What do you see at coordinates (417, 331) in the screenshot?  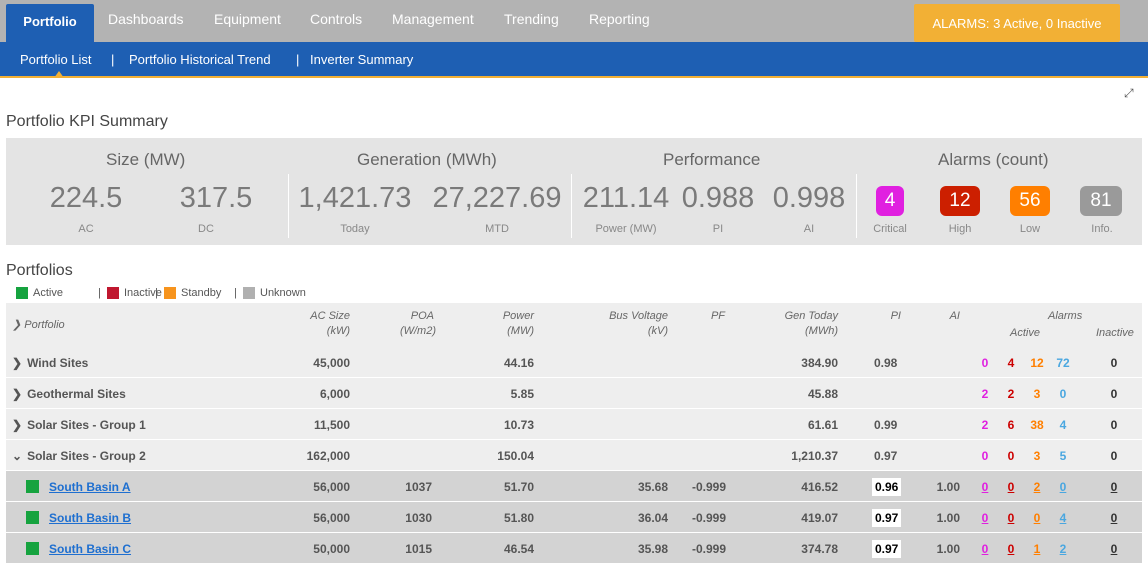 I see `header-poa-unit: (W/m2)` at bounding box center [417, 331].